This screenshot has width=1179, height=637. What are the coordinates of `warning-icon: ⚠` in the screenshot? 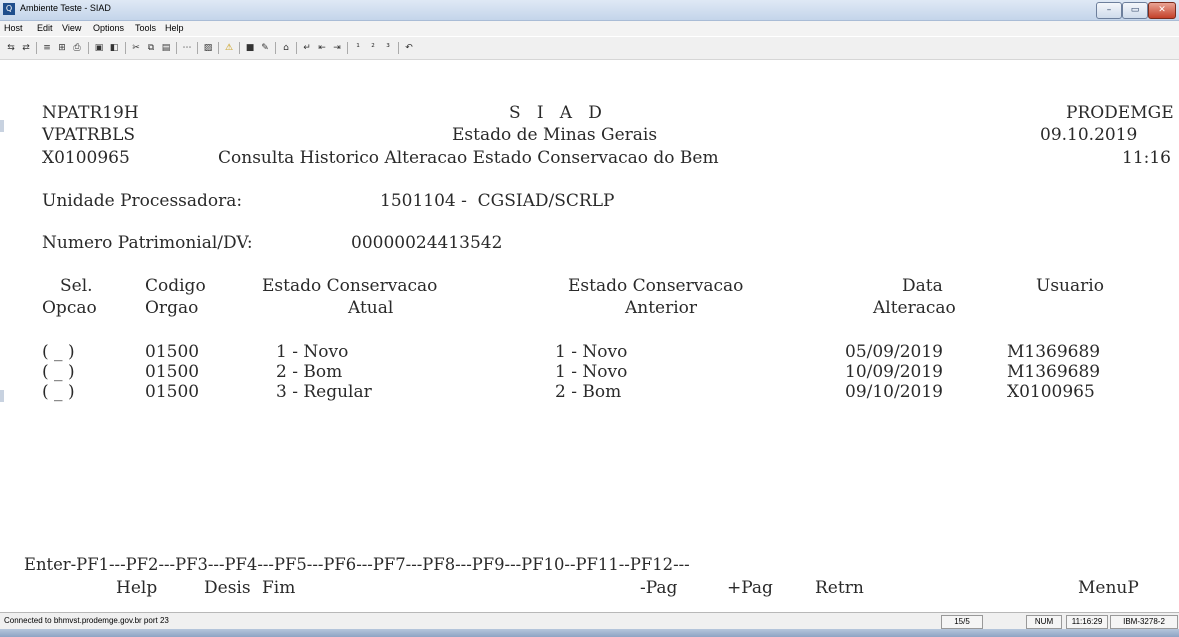 It's located at (229, 48).